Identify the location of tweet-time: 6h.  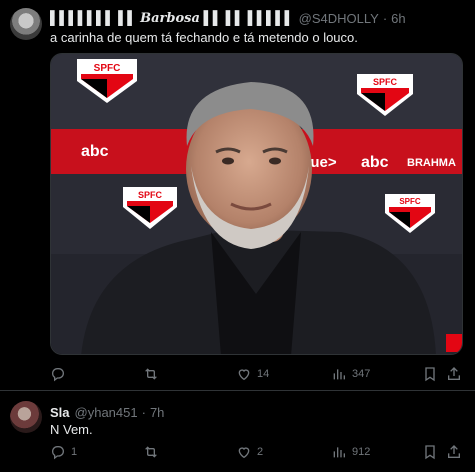
(398, 18).